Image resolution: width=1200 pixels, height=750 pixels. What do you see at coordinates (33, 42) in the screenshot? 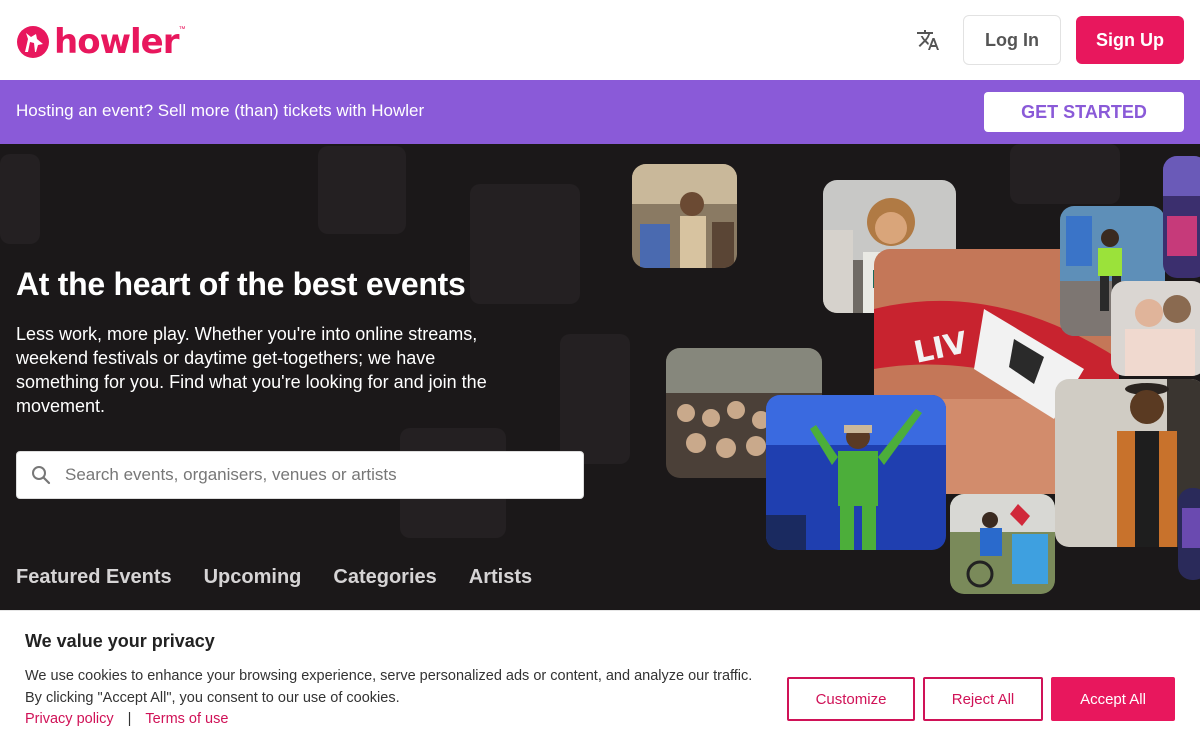
I see `howler-wolf-logo-icon` at bounding box center [33, 42].